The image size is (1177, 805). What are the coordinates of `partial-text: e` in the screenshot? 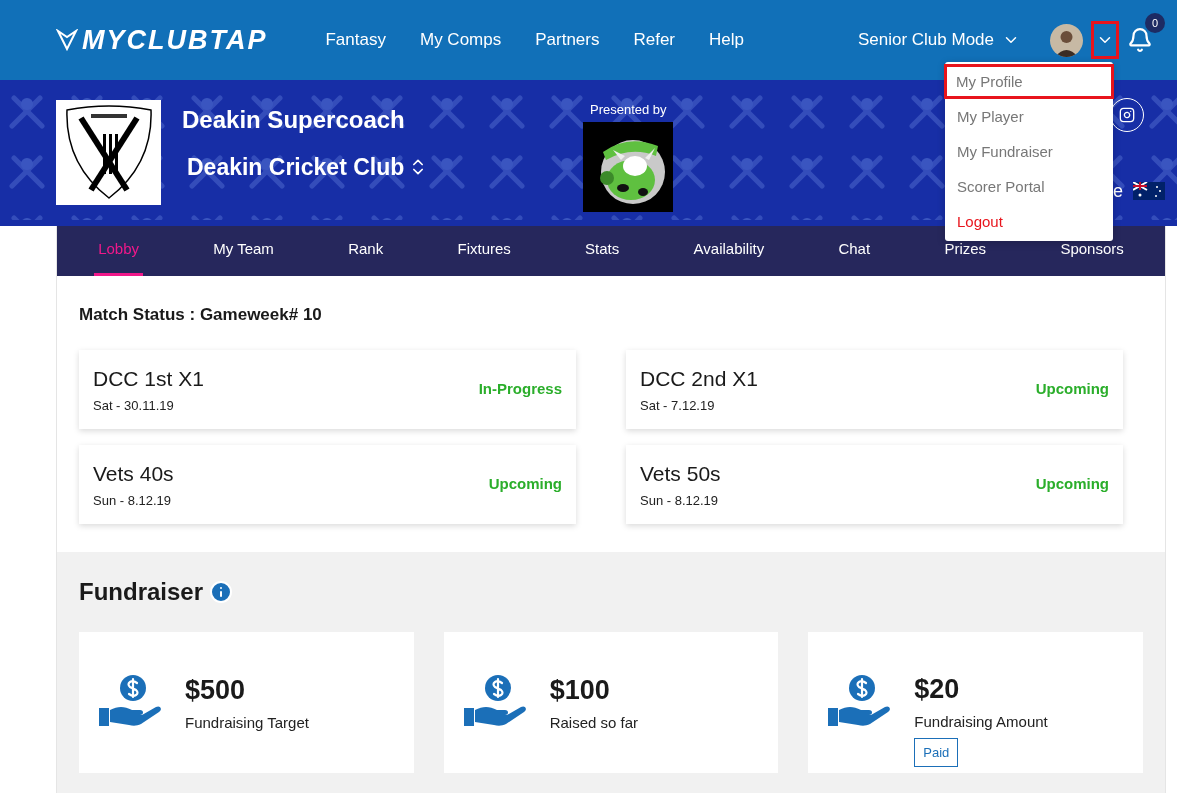 It's located at (1118, 191).